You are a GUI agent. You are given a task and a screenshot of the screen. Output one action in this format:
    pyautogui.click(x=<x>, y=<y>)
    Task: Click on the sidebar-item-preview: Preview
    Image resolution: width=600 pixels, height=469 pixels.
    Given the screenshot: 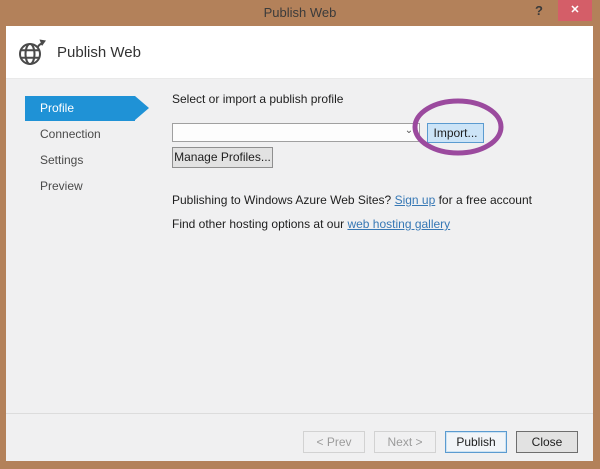 What is the action you would take?
    pyautogui.click(x=100, y=187)
    